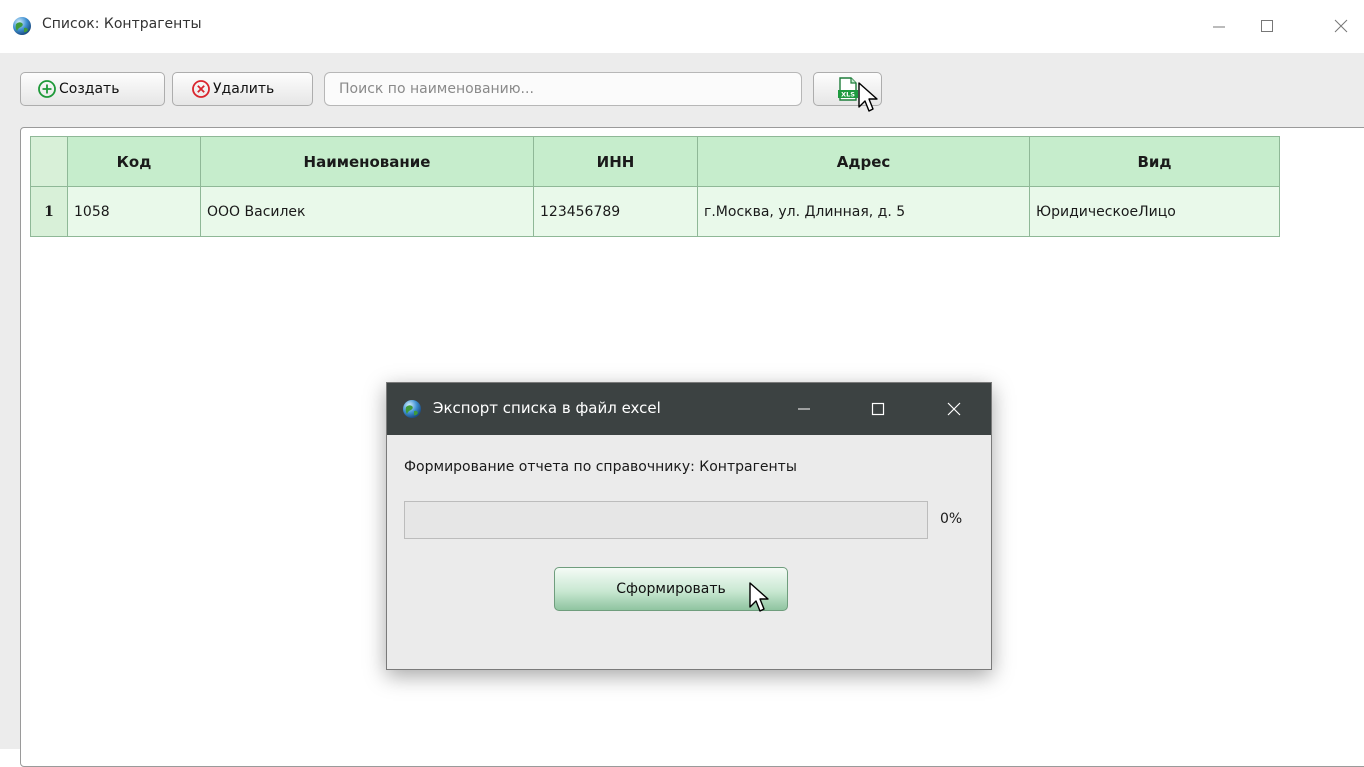  I want to click on dialog-close-button, so click(954, 409).